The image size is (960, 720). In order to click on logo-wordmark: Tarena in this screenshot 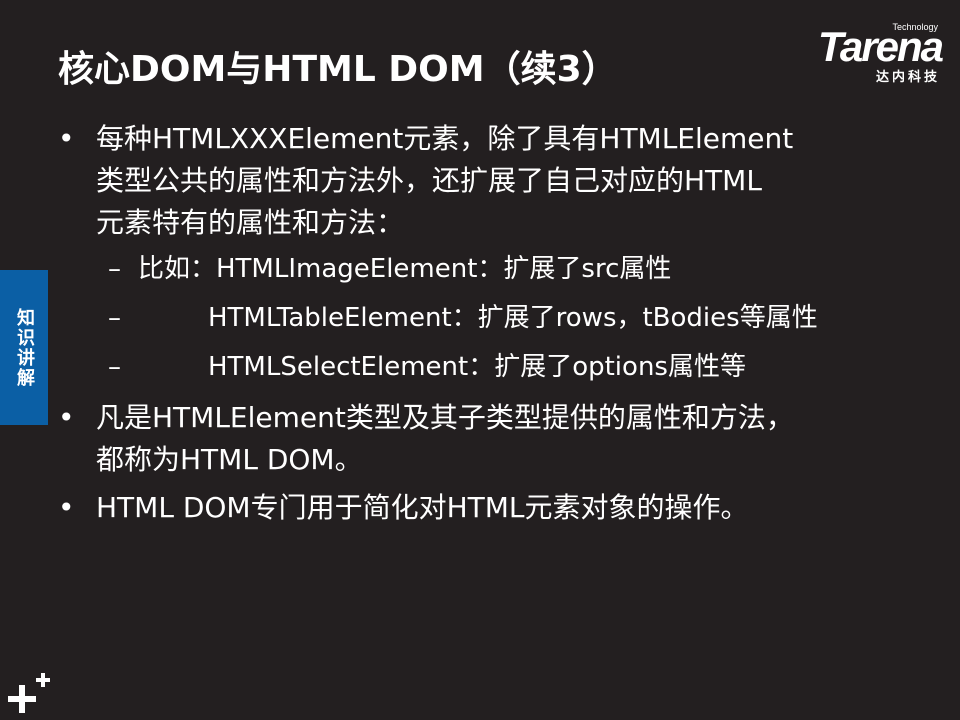, I will do `click(880, 46)`.